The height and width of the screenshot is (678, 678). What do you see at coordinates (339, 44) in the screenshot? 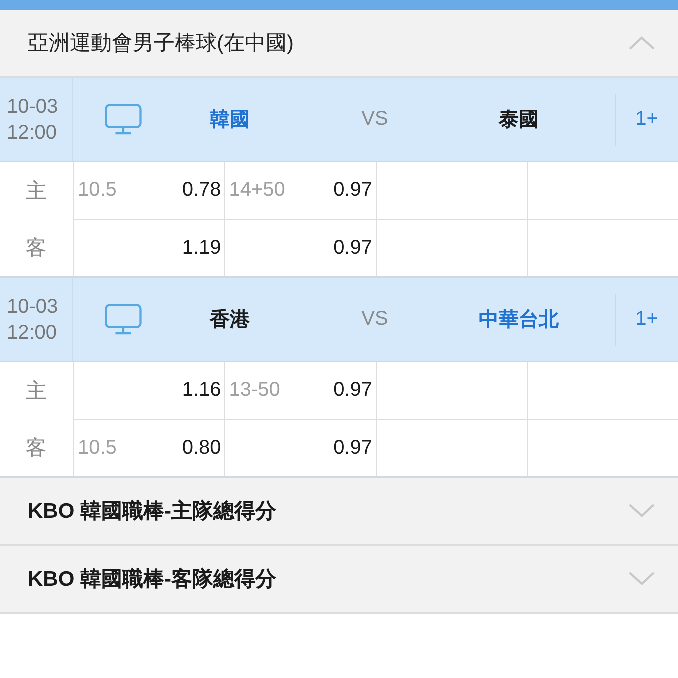
I see `league-header: 亞洲運動會男子棒球(在中國)` at bounding box center [339, 44].